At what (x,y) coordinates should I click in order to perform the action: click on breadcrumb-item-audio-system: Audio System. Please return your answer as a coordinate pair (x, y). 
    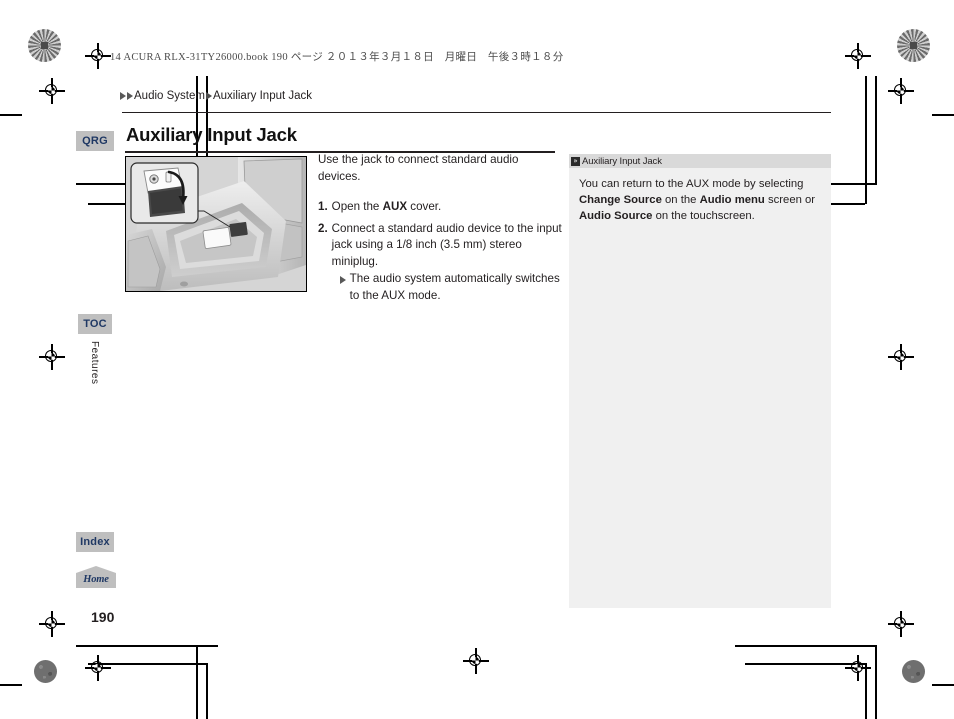
    Looking at the image, I should click on (169, 96).